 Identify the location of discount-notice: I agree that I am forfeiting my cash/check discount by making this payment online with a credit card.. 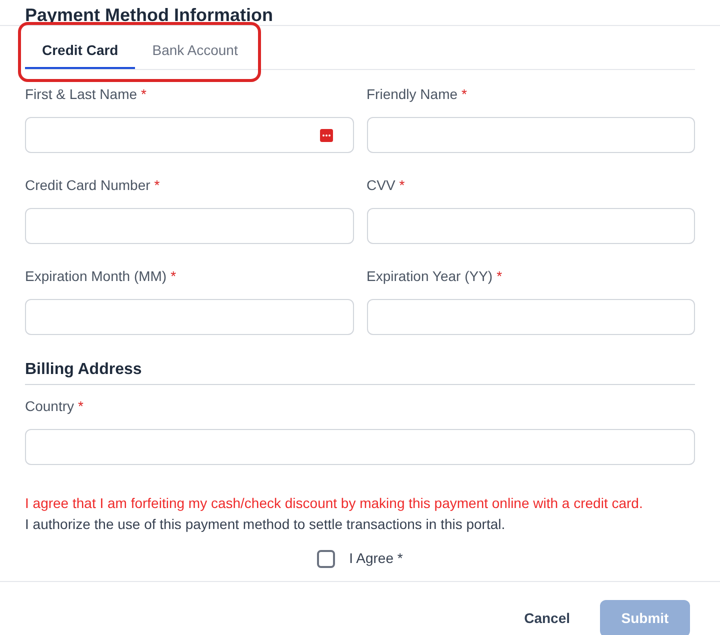
(334, 503).